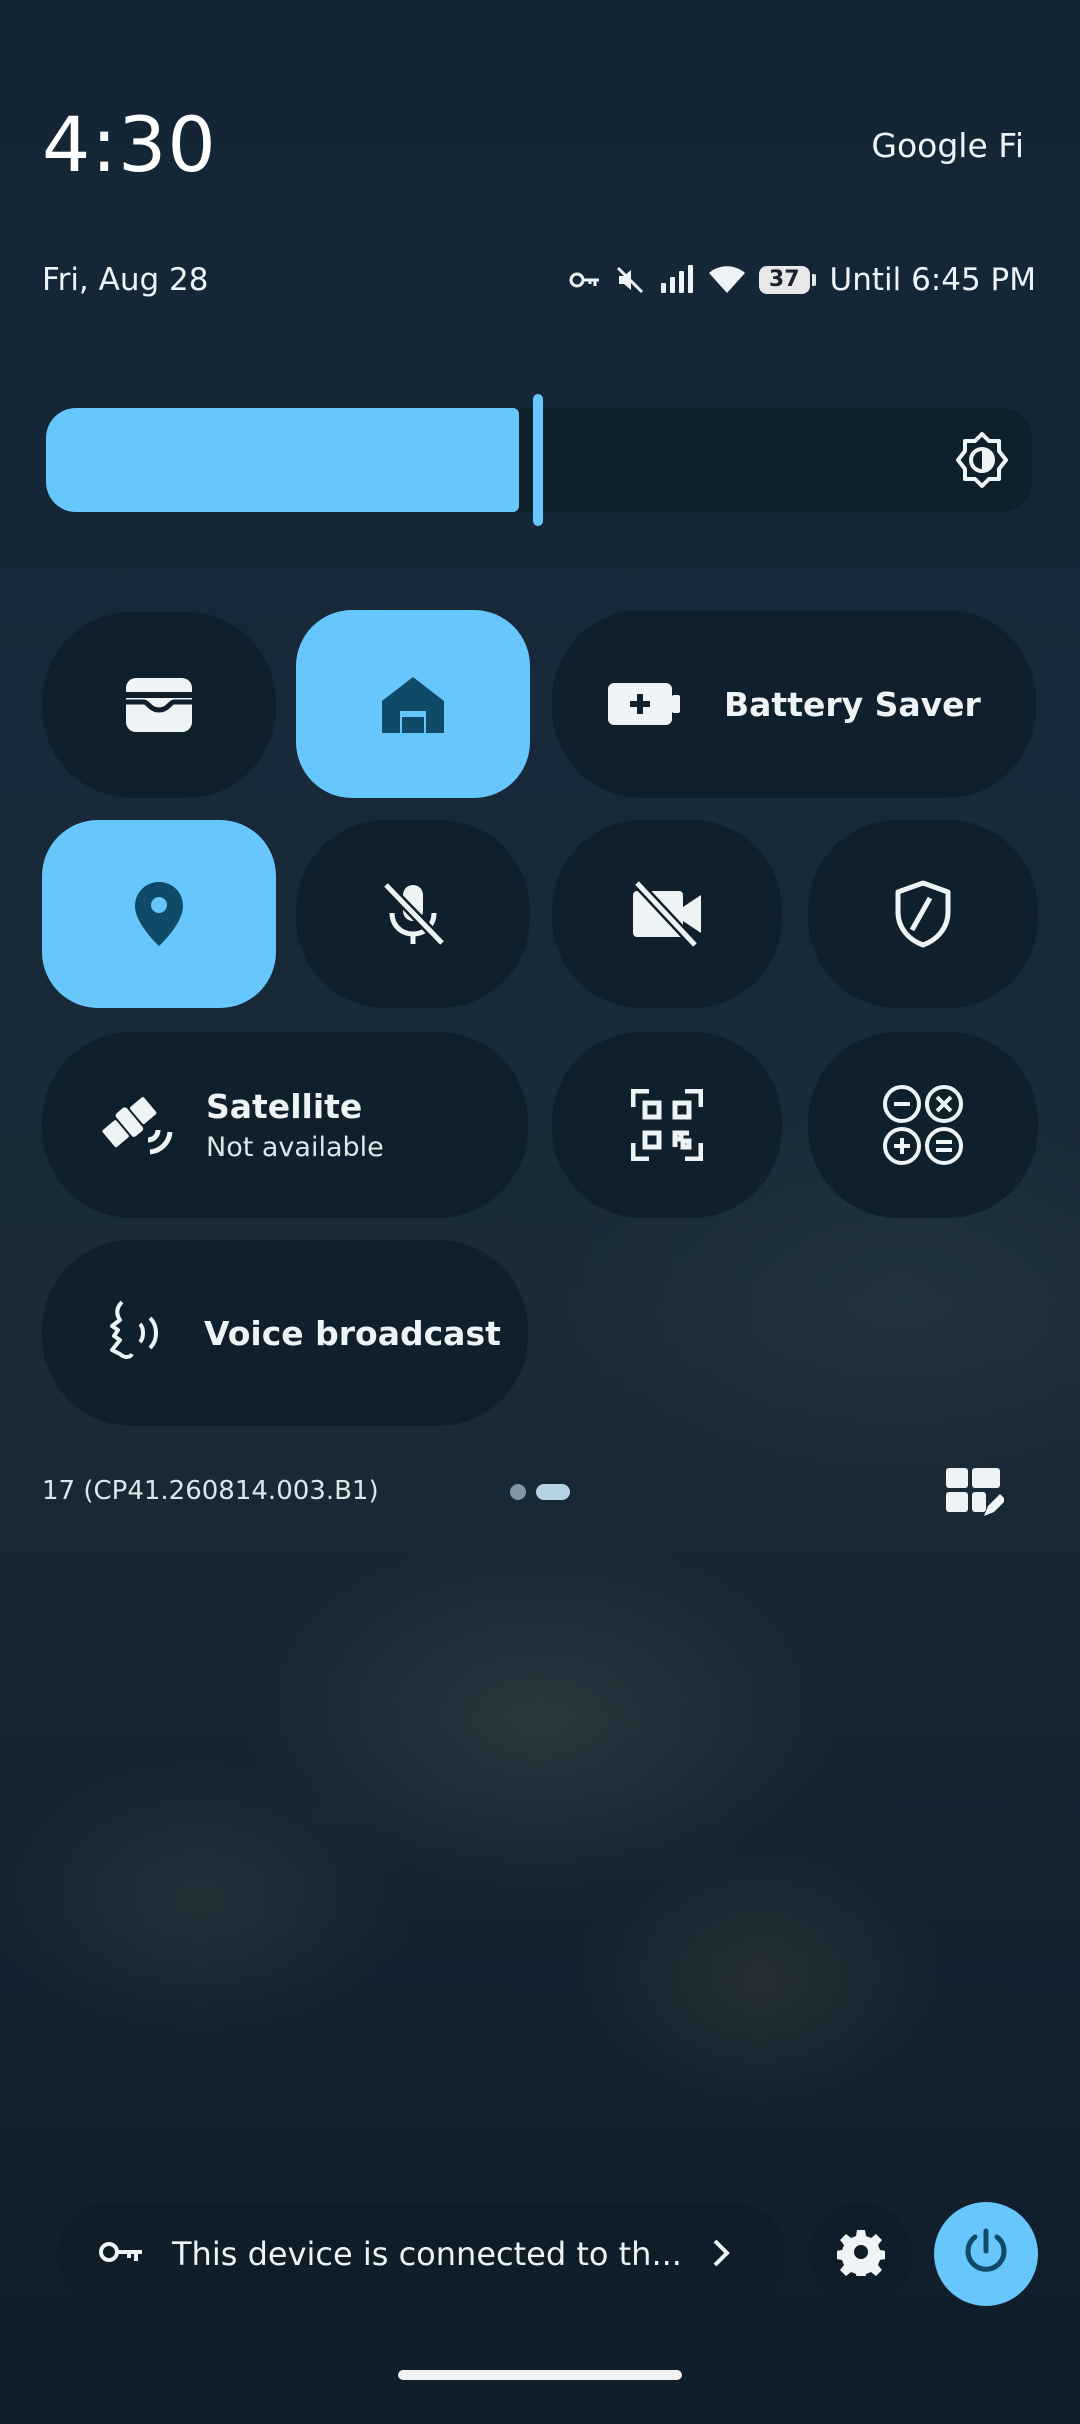 This screenshot has width=1080, height=2424. What do you see at coordinates (982, 462) in the screenshot?
I see `auto-brightness-icon` at bounding box center [982, 462].